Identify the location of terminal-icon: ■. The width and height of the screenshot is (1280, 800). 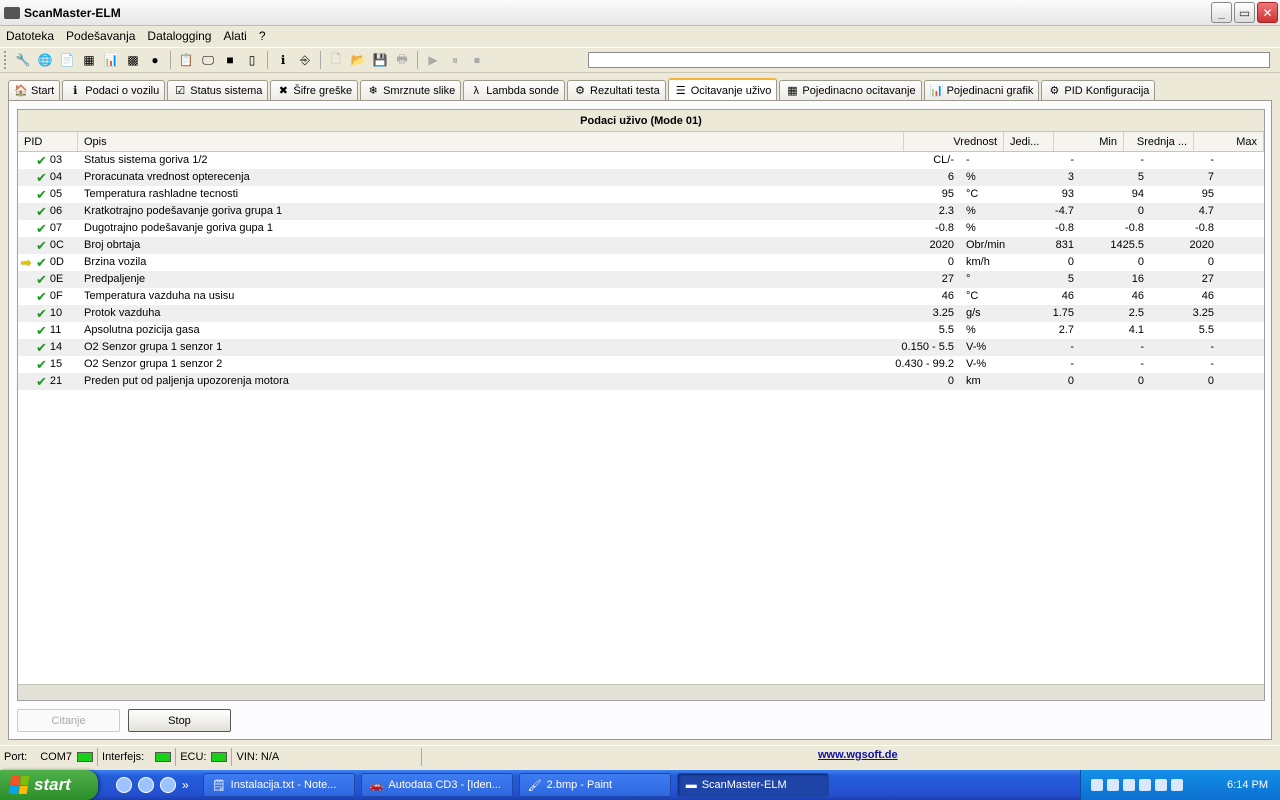
(230, 60).